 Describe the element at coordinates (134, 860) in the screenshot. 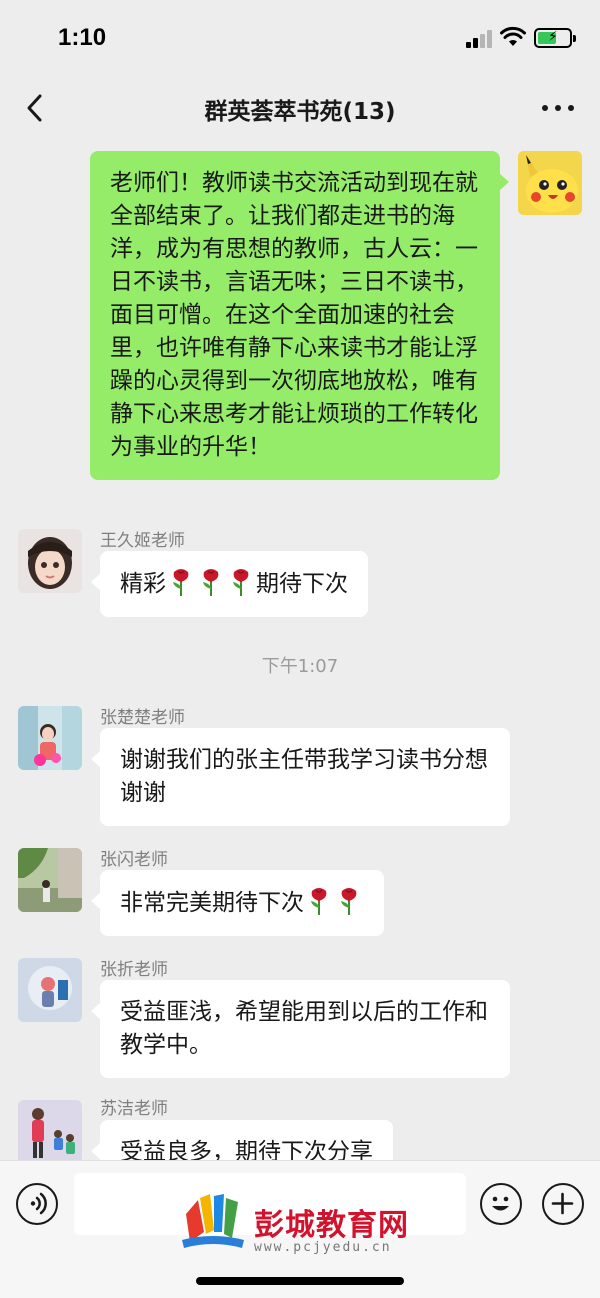

I see `sender-name: 张闪老师` at that location.